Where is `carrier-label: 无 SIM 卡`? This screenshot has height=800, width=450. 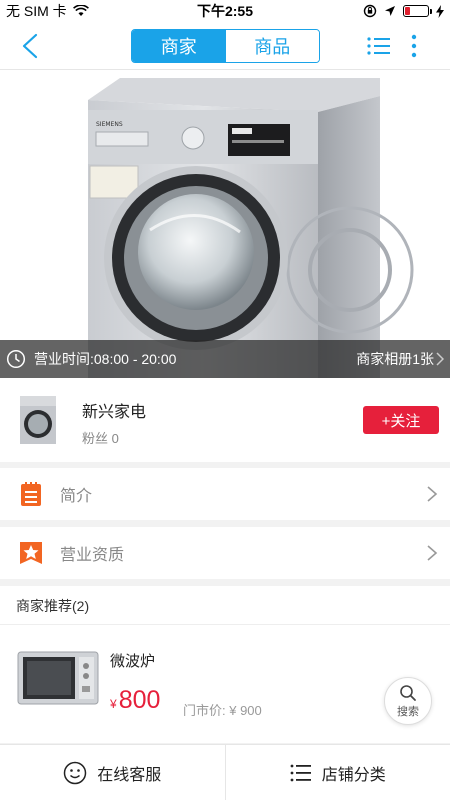 carrier-label: 无 SIM 卡 is located at coordinates (36, 11).